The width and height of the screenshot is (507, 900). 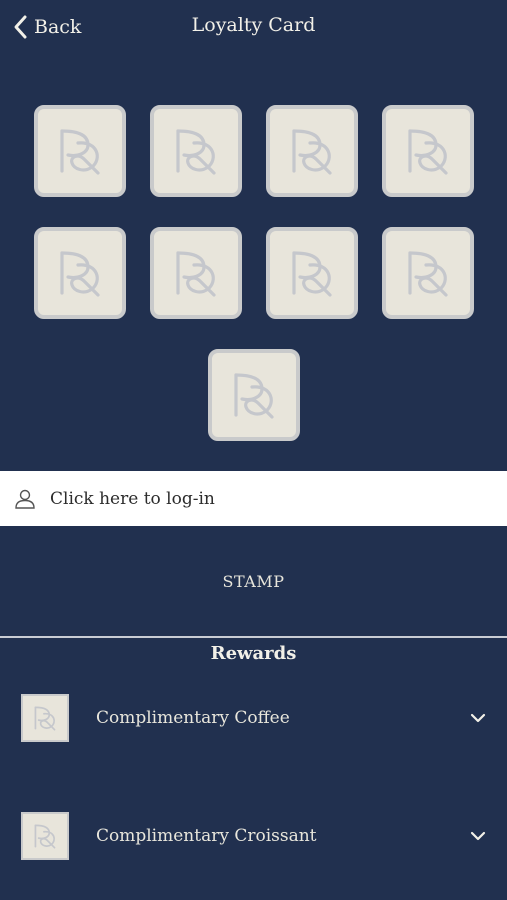 What do you see at coordinates (253, 498) in the screenshot?
I see `login-bar: Click here to log-in` at bounding box center [253, 498].